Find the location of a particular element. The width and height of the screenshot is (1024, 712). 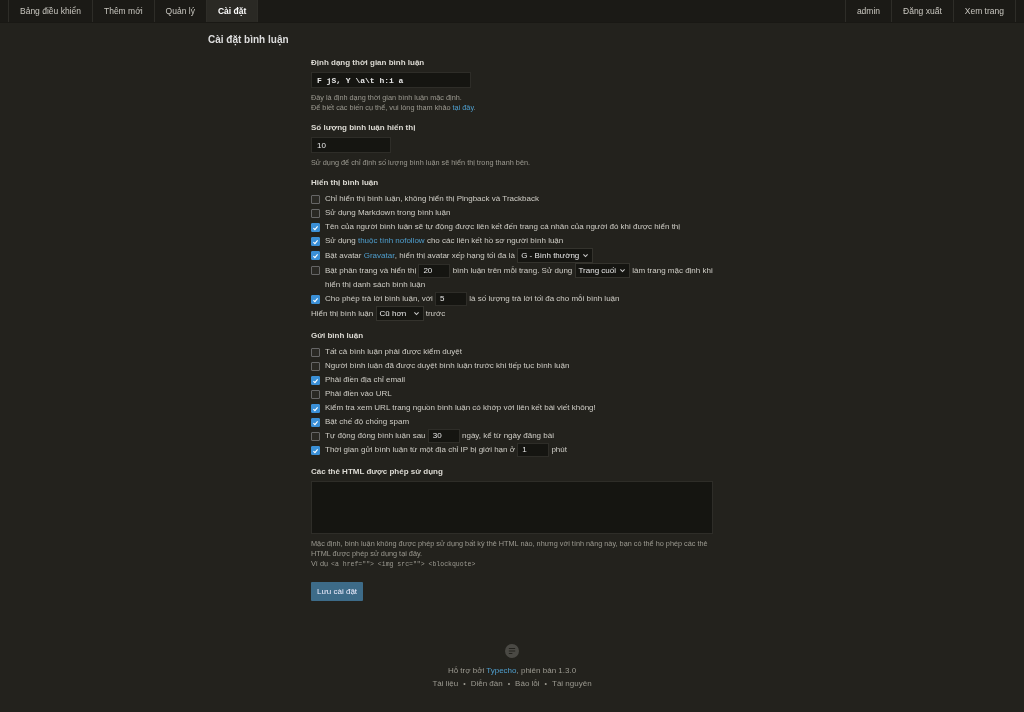

option-text: Người bình luận đã được duyệt bình luận trước khi tiếp tục bình luận is located at coordinates (447, 366).